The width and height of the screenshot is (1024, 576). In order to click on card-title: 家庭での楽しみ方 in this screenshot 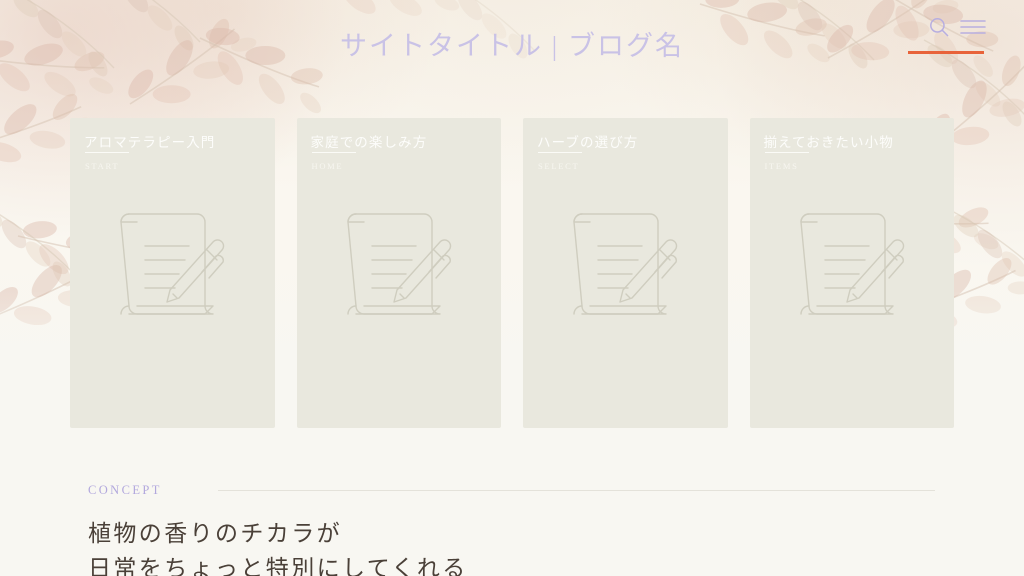, I will do `click(369, 142)`.